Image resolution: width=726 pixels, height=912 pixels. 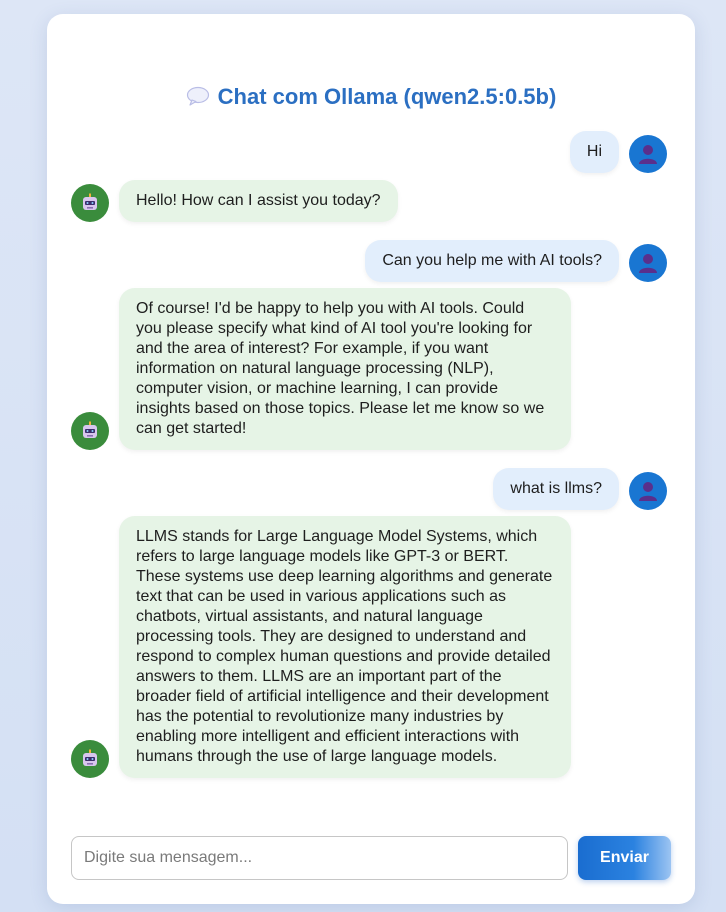 I want to click on message-bubble: what is llms?, so click(x=556, y=489).